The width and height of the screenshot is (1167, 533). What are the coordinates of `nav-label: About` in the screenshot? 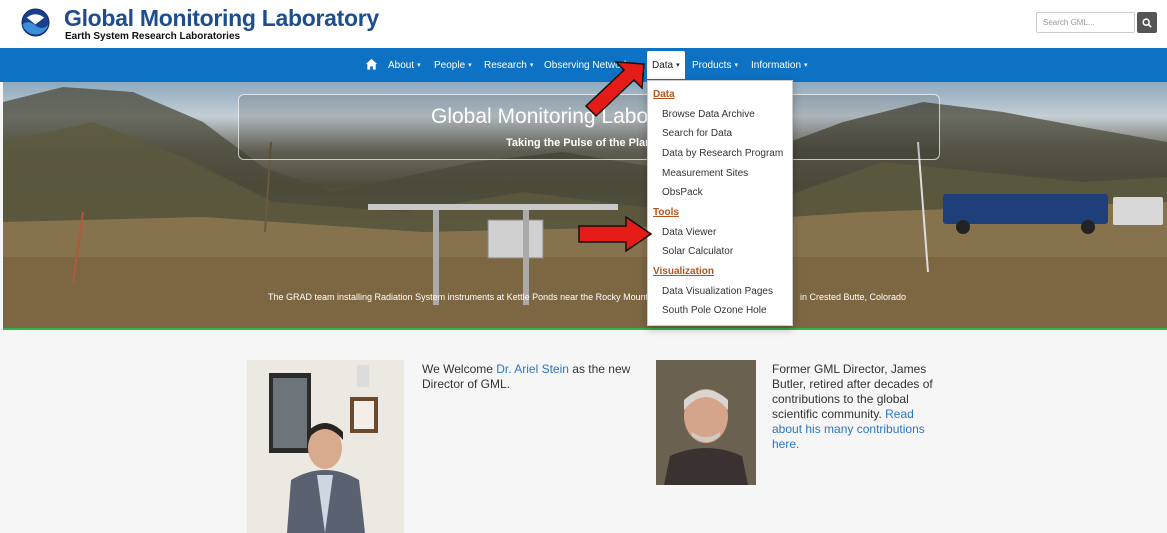 It's located at (401, 65).